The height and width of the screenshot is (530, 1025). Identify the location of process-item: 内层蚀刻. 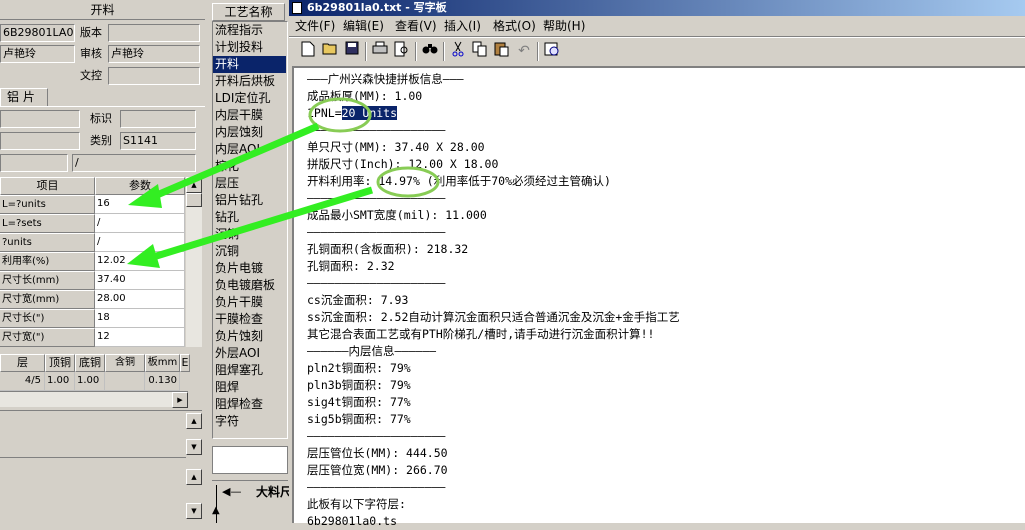
(249, 132).